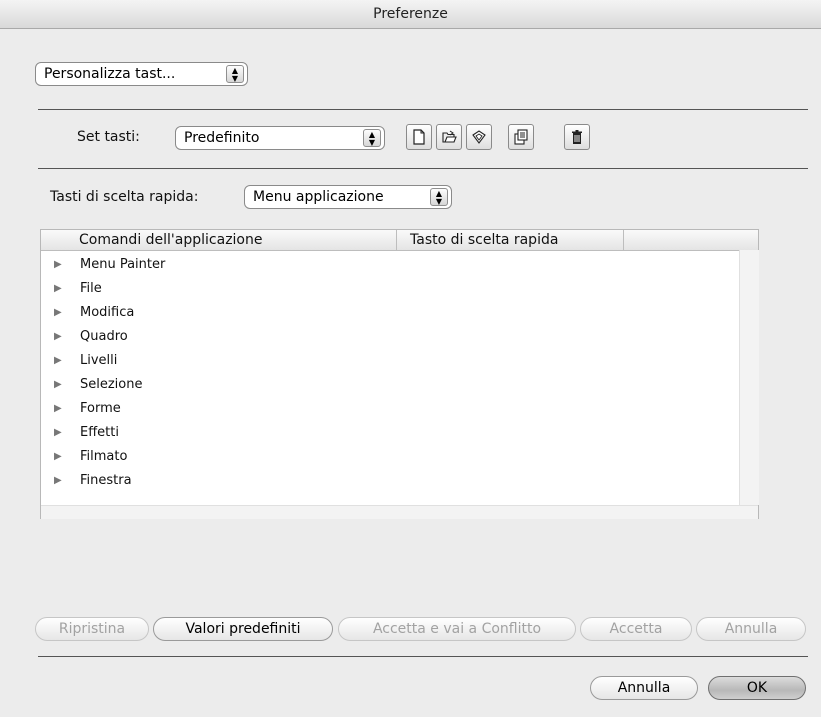 The height and width of the screenshot is (717, 821). What do you see at coordinates (100, 408) in the screenshot?
I see `row-label: Forme` at bounding box center [100, 408].